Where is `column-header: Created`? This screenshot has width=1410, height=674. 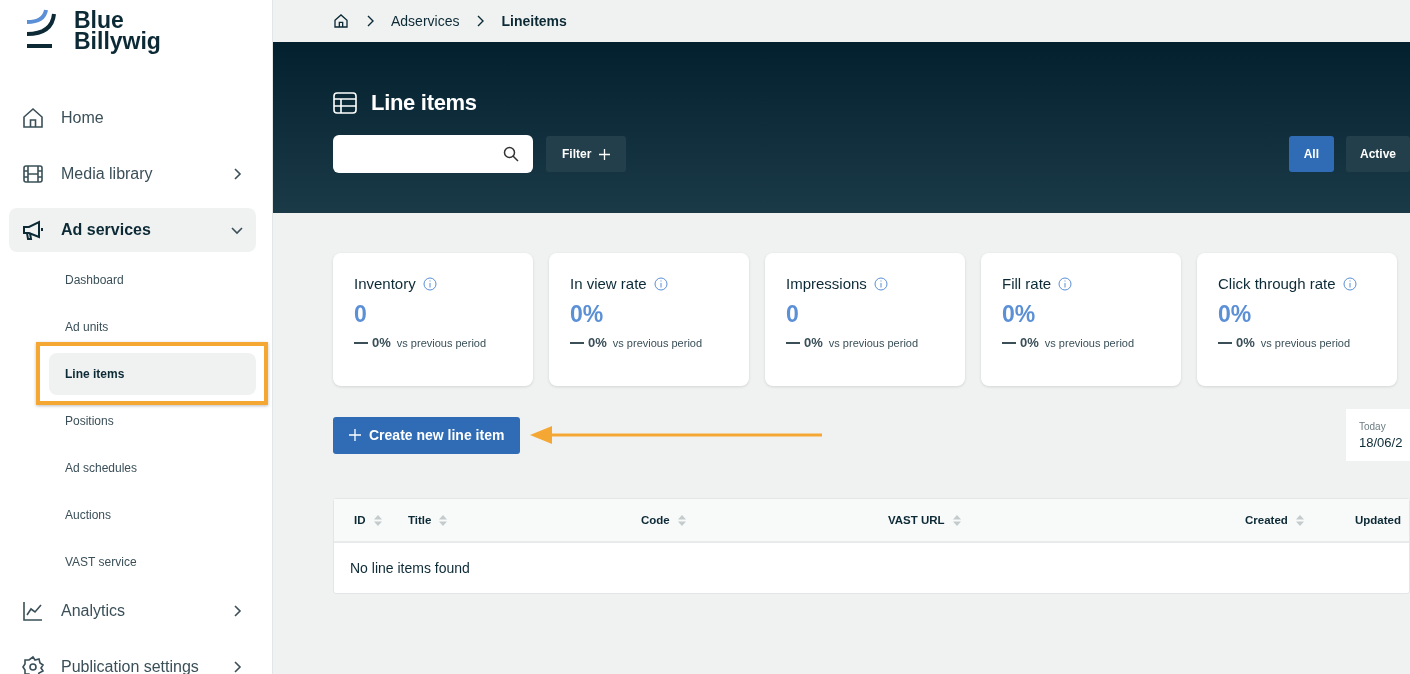
column-header: Created is located at coordinates (1300, 520).